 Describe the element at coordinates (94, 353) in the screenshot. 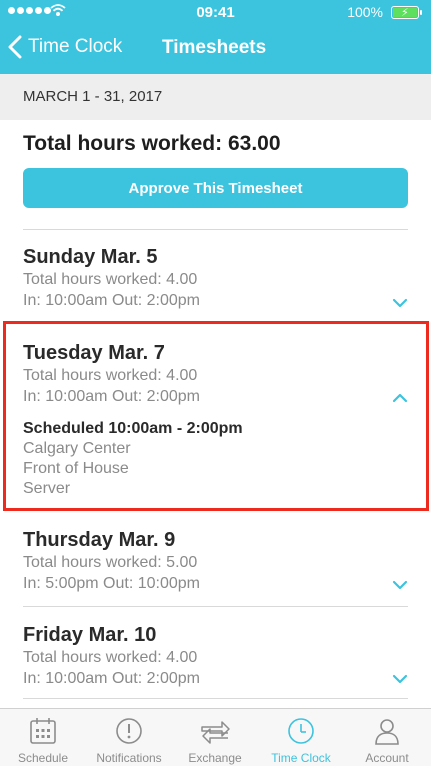

I see `day-title: Tuesday Mar. 7` at that location.